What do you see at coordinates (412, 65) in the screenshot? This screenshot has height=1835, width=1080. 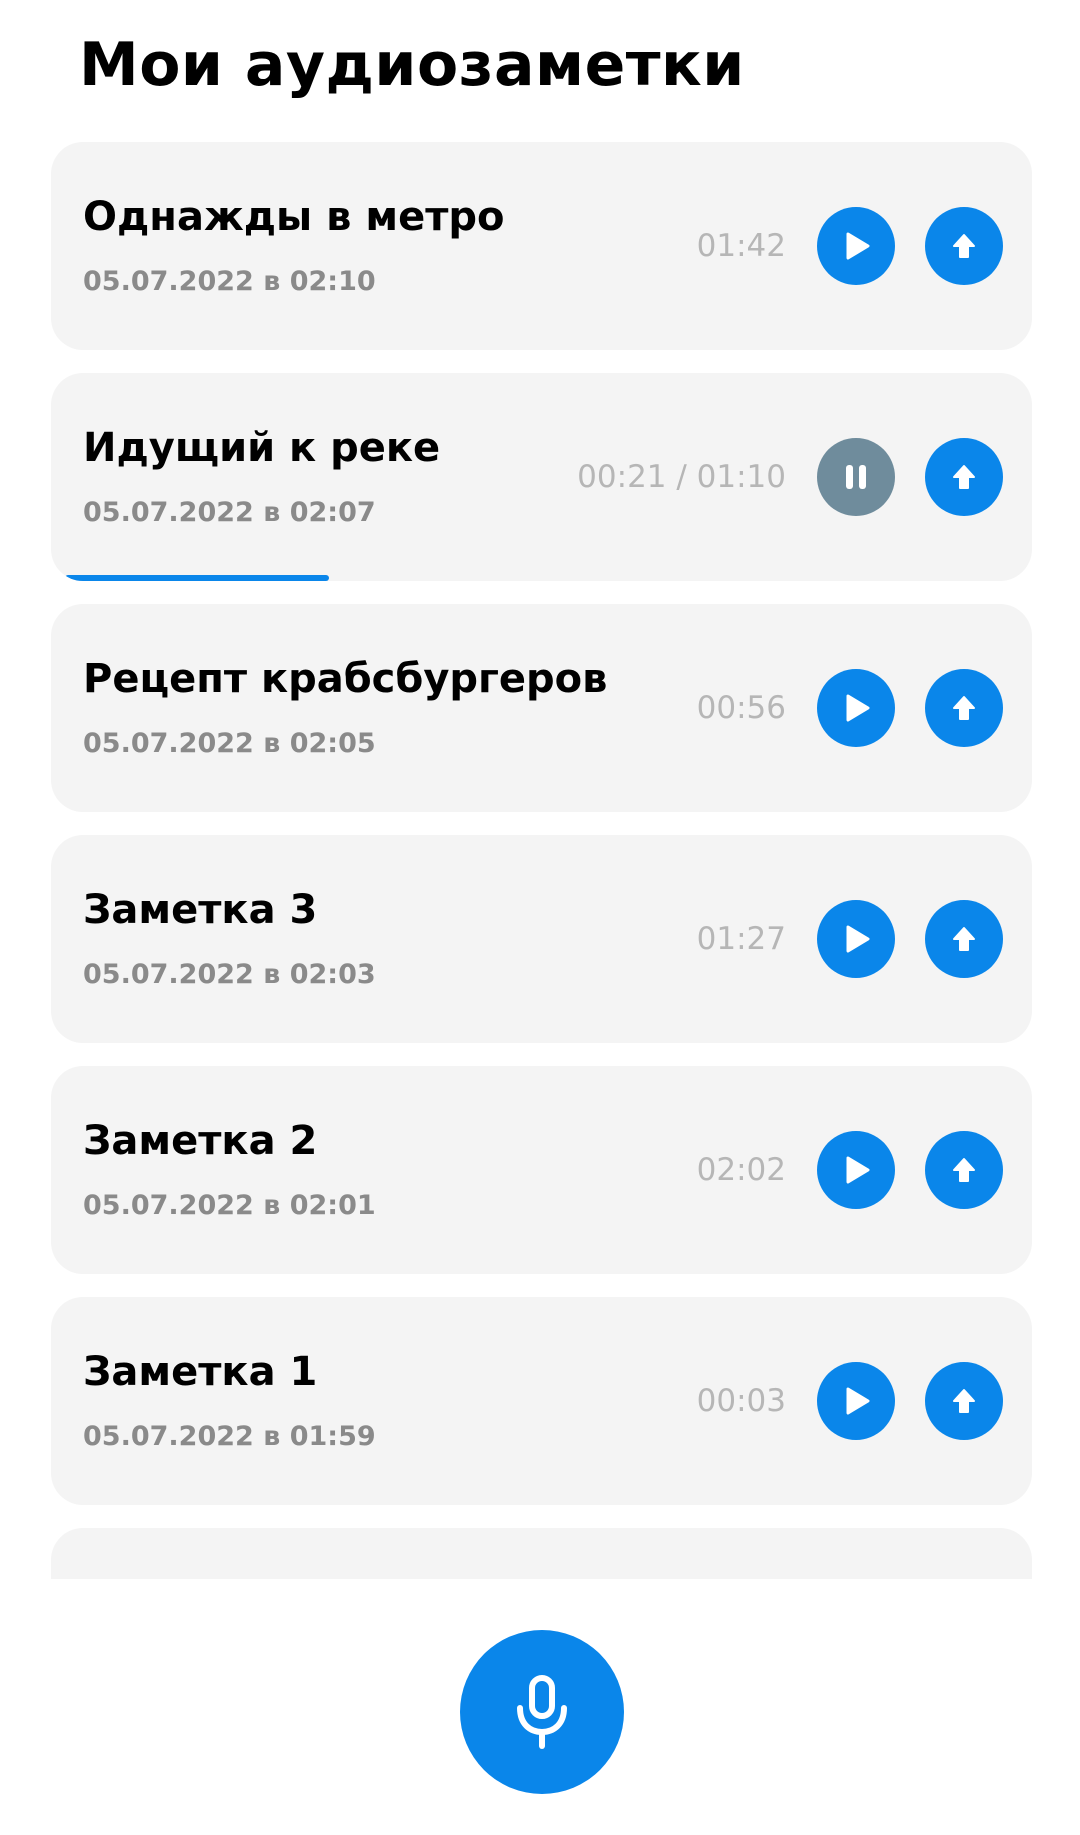 I see `page-title: Мои аудиозаметки` at bounding box center [412, 65].